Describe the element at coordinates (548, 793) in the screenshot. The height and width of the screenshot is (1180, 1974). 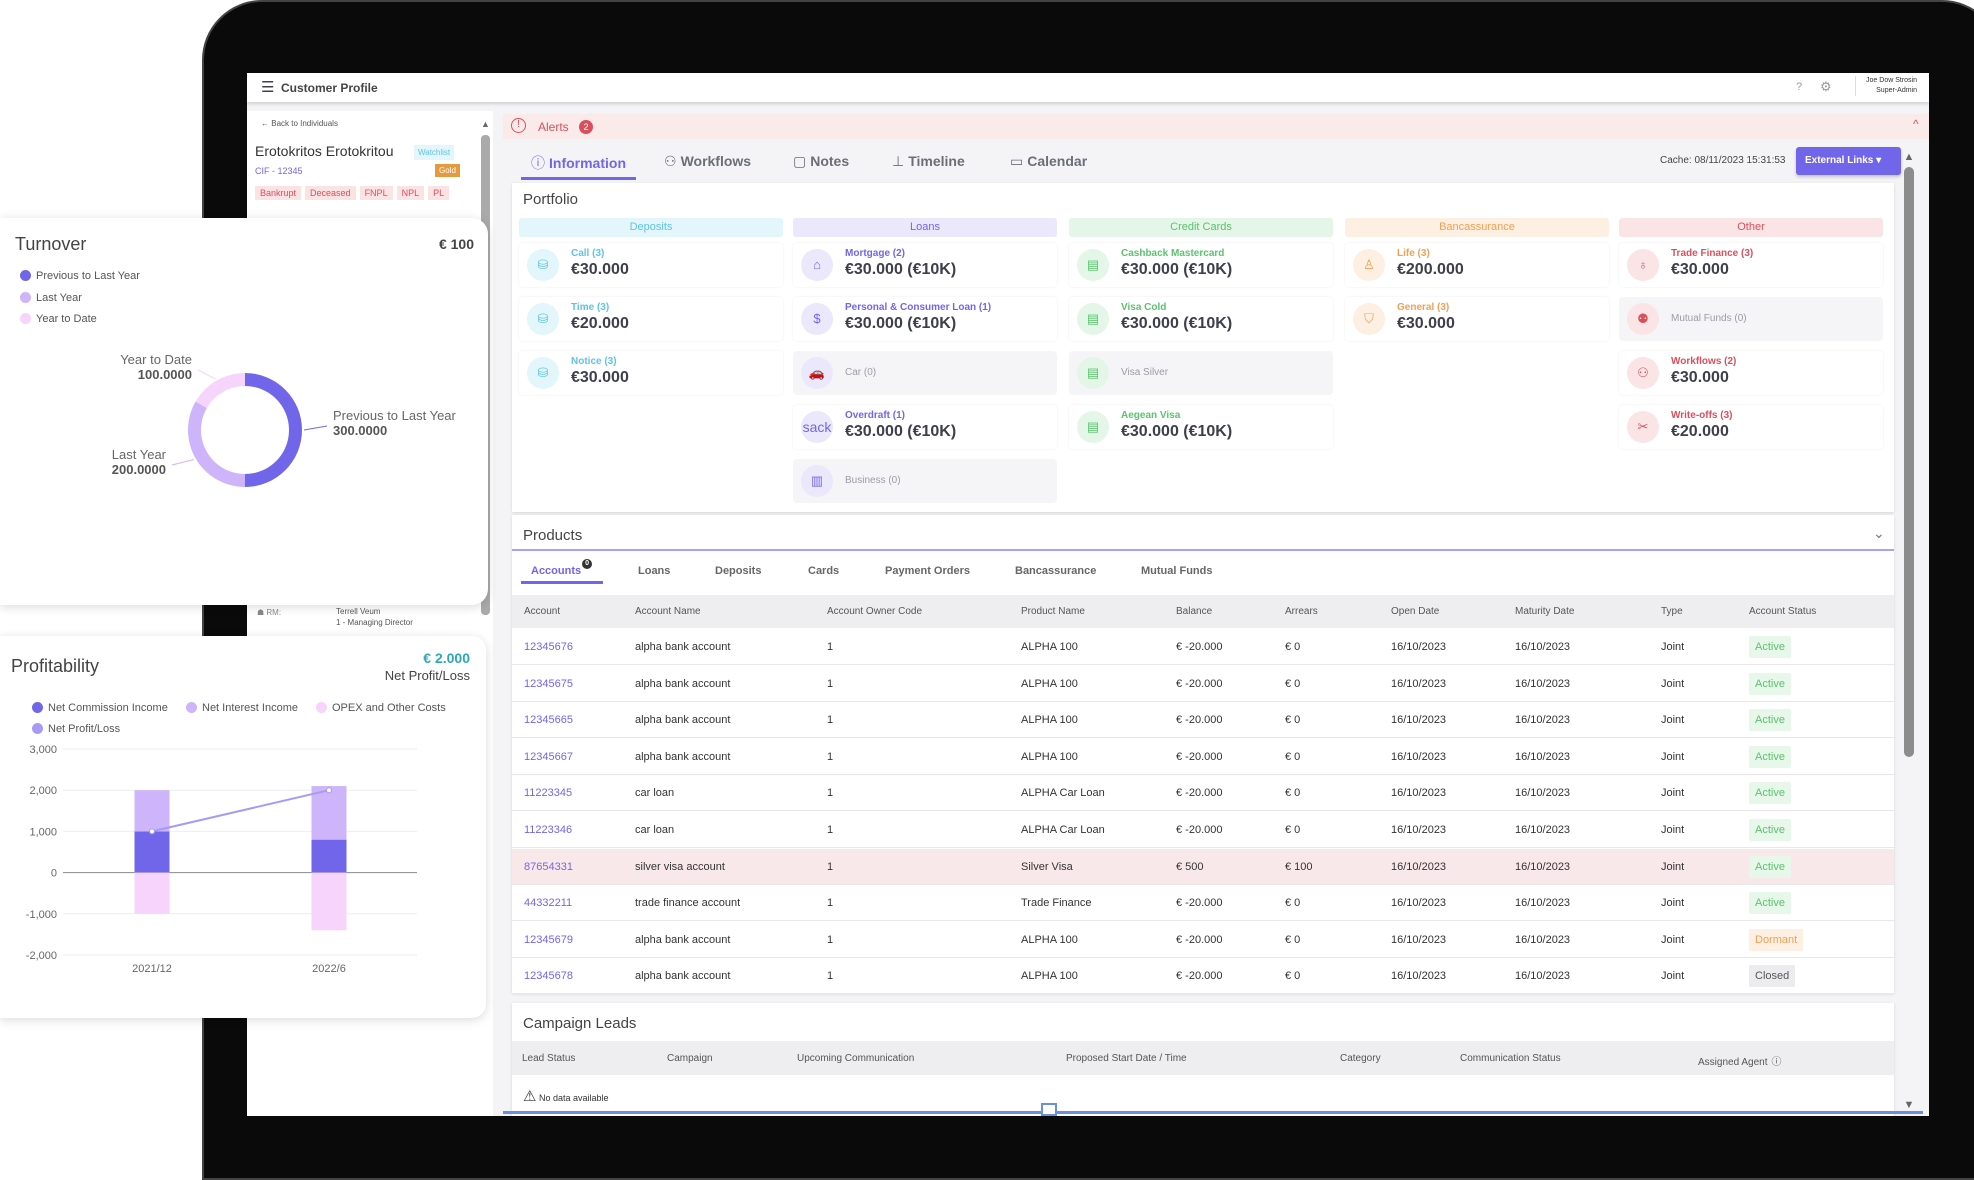
I see `account-link: 11223345` at that location.